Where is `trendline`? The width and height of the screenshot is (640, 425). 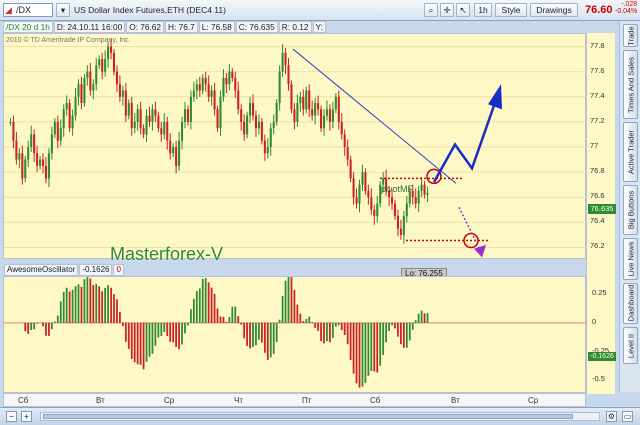 trendline is located at coordinates (374, 116).